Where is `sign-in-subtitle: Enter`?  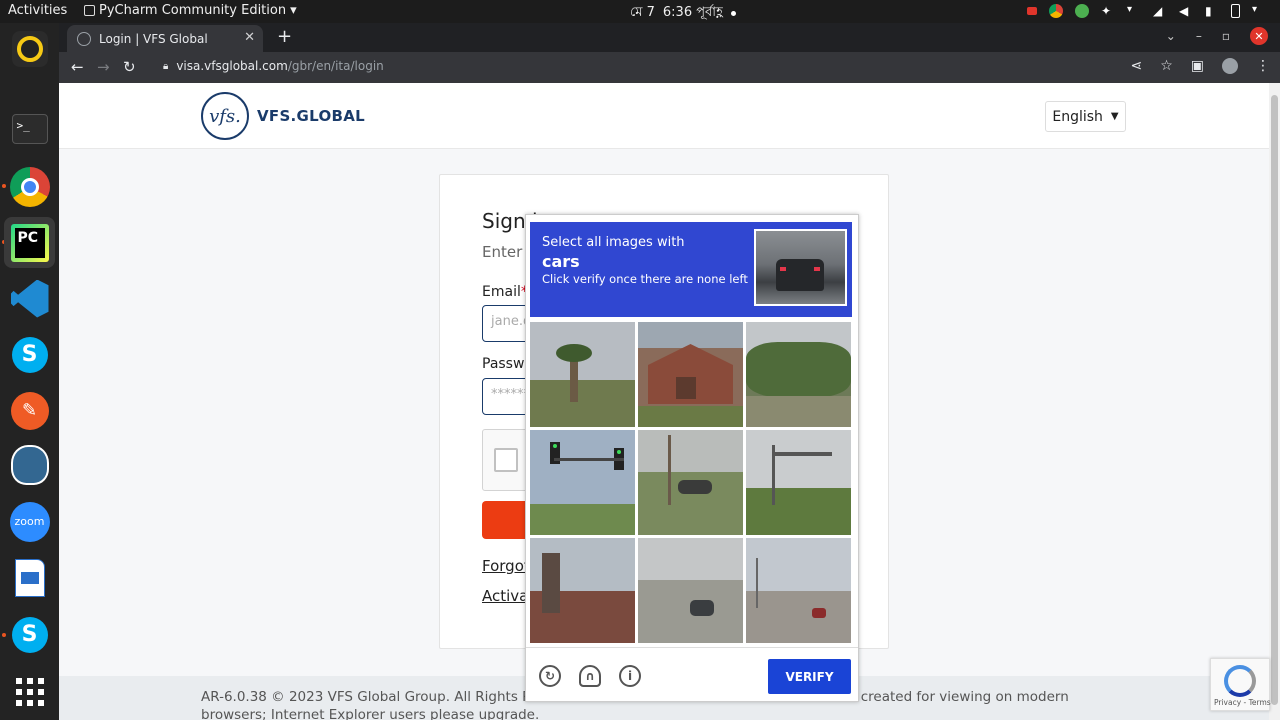 sign-in-subtitle: Enter is located at coordinates (502, 252).